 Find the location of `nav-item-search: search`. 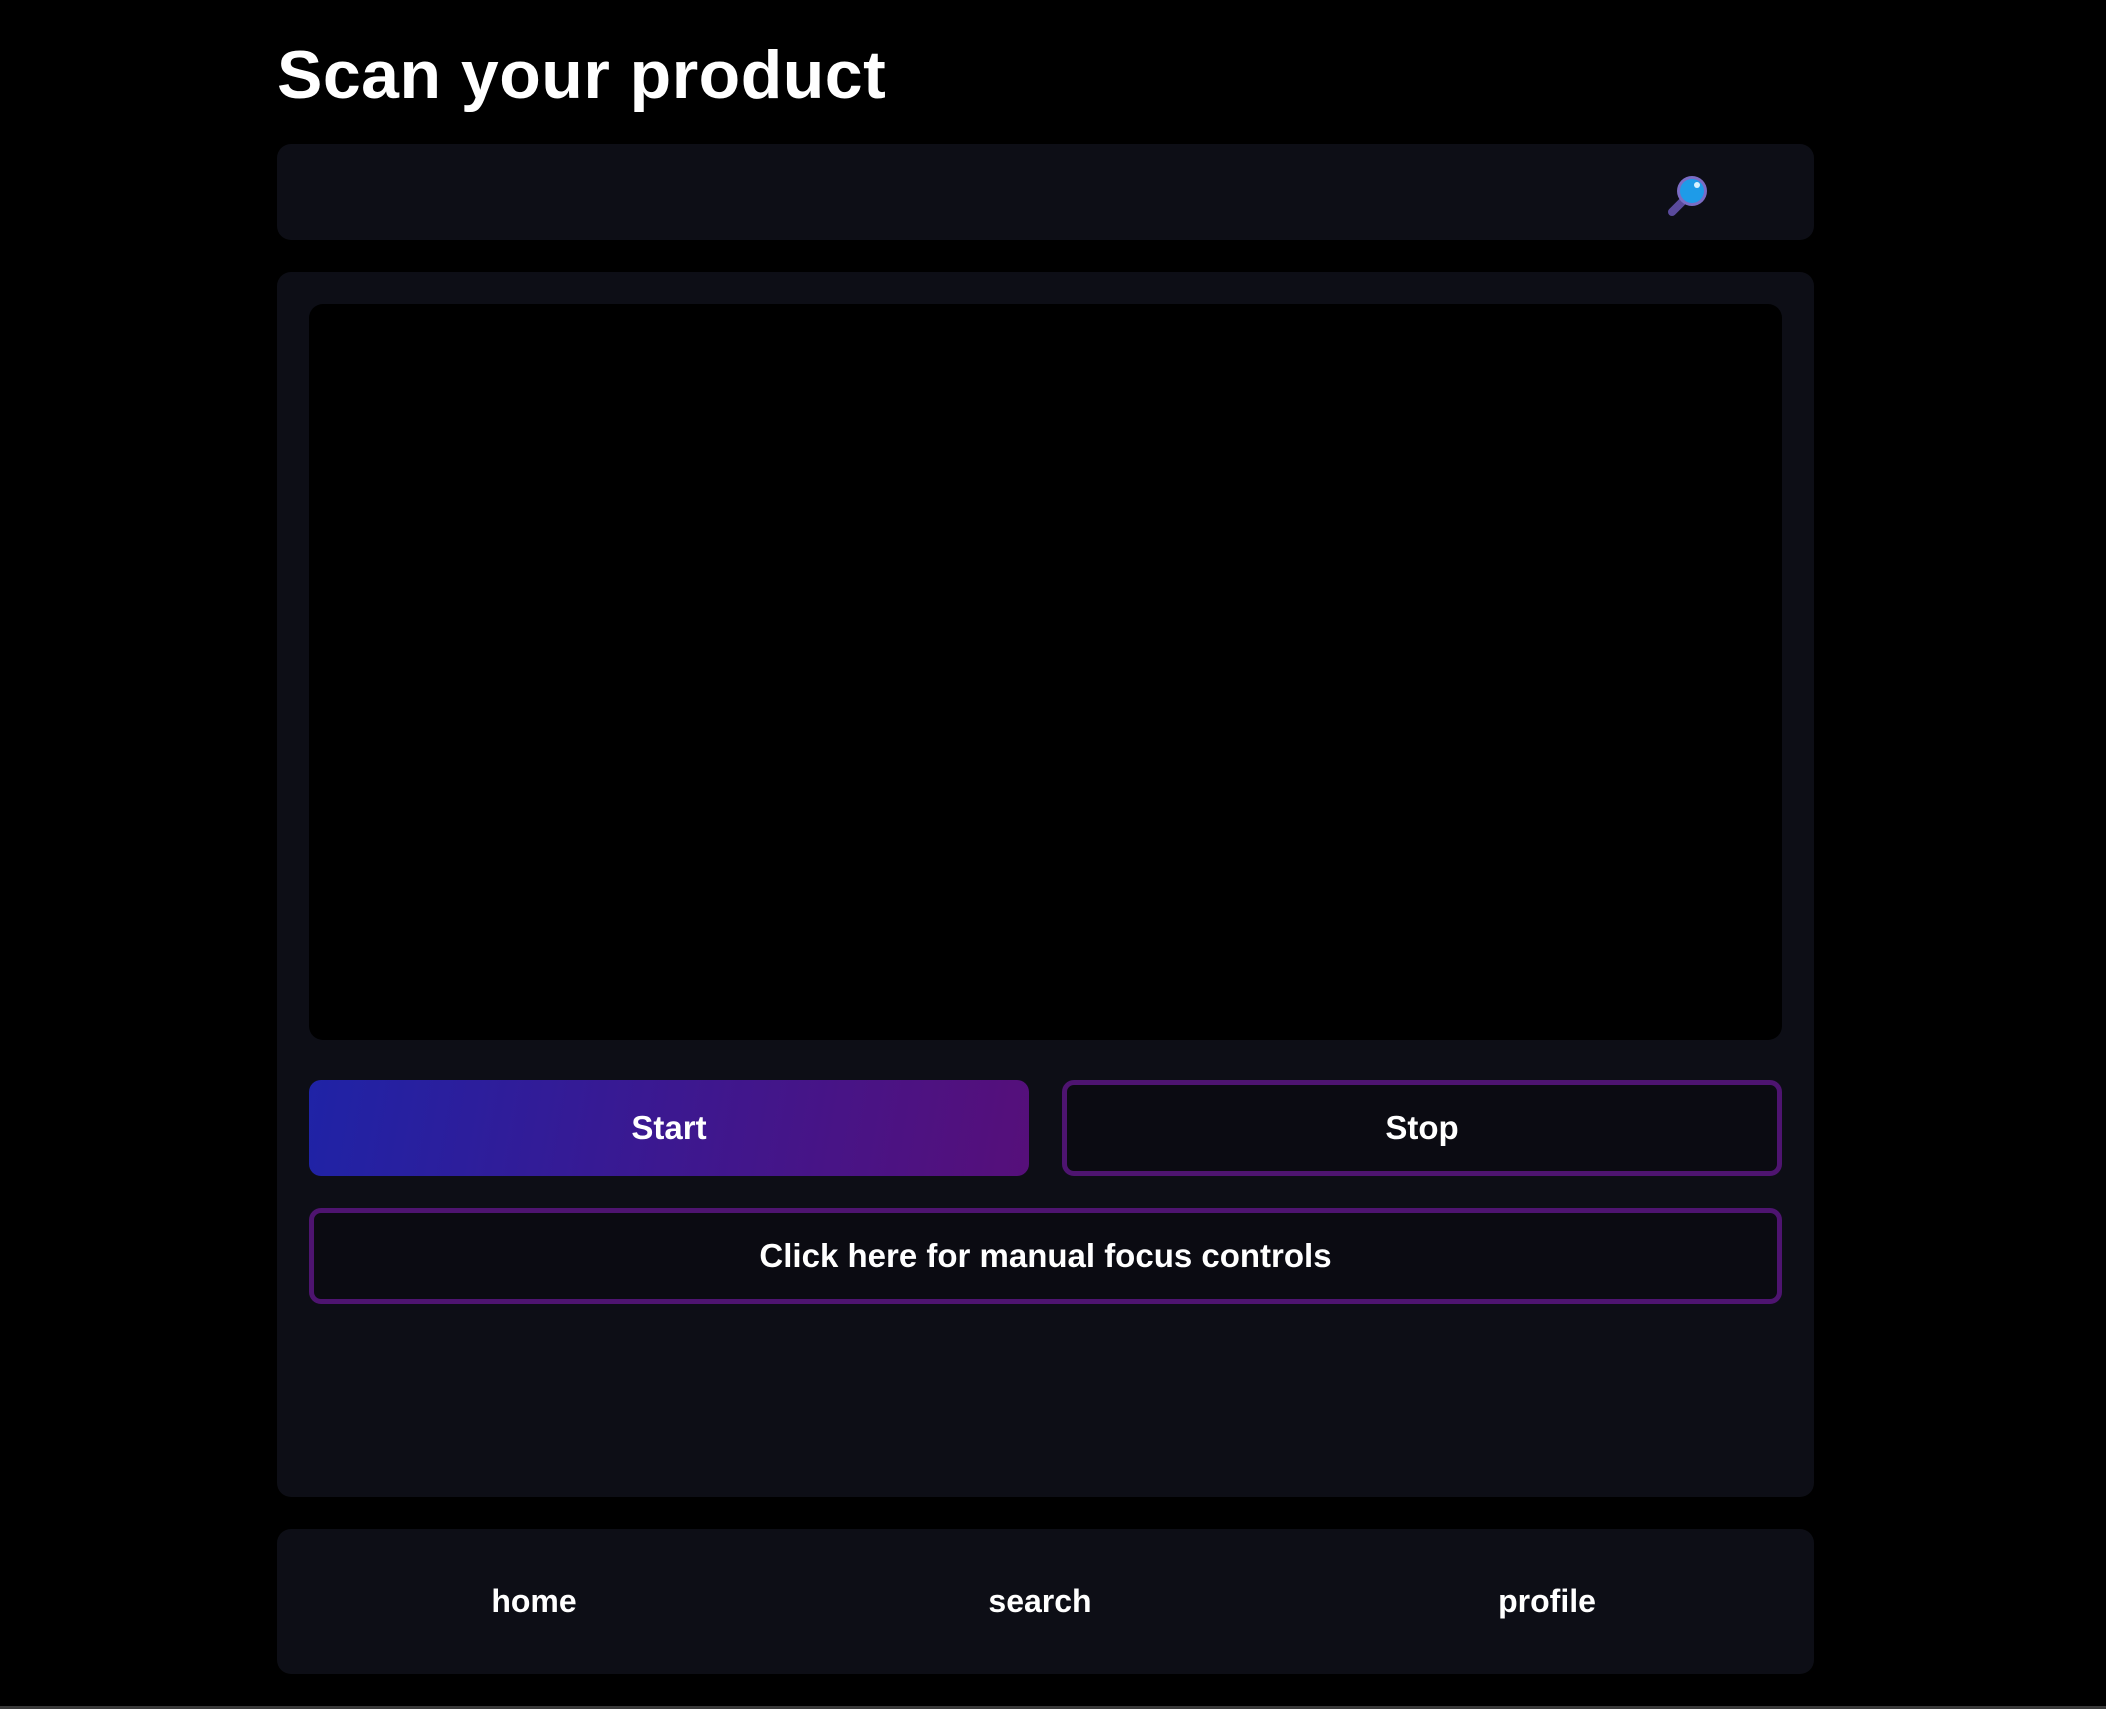

nav-item-search: search is located at coordinates (1040, 1601).